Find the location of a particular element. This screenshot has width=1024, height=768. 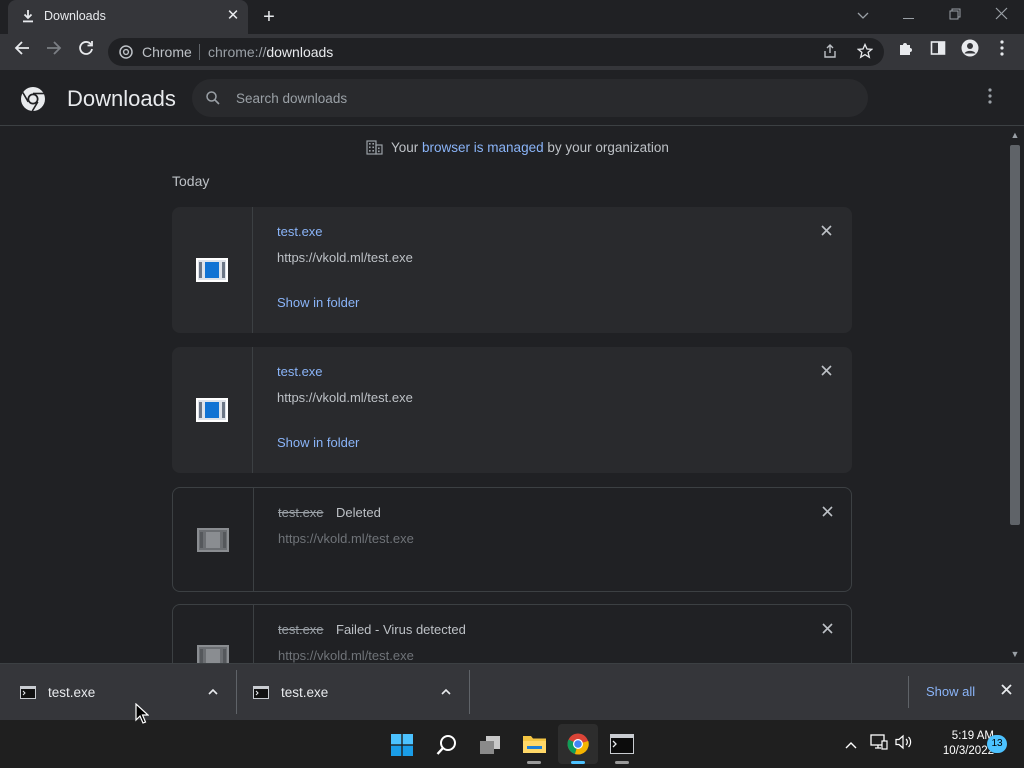

chrome-icon is located at coordinates (578, 744).